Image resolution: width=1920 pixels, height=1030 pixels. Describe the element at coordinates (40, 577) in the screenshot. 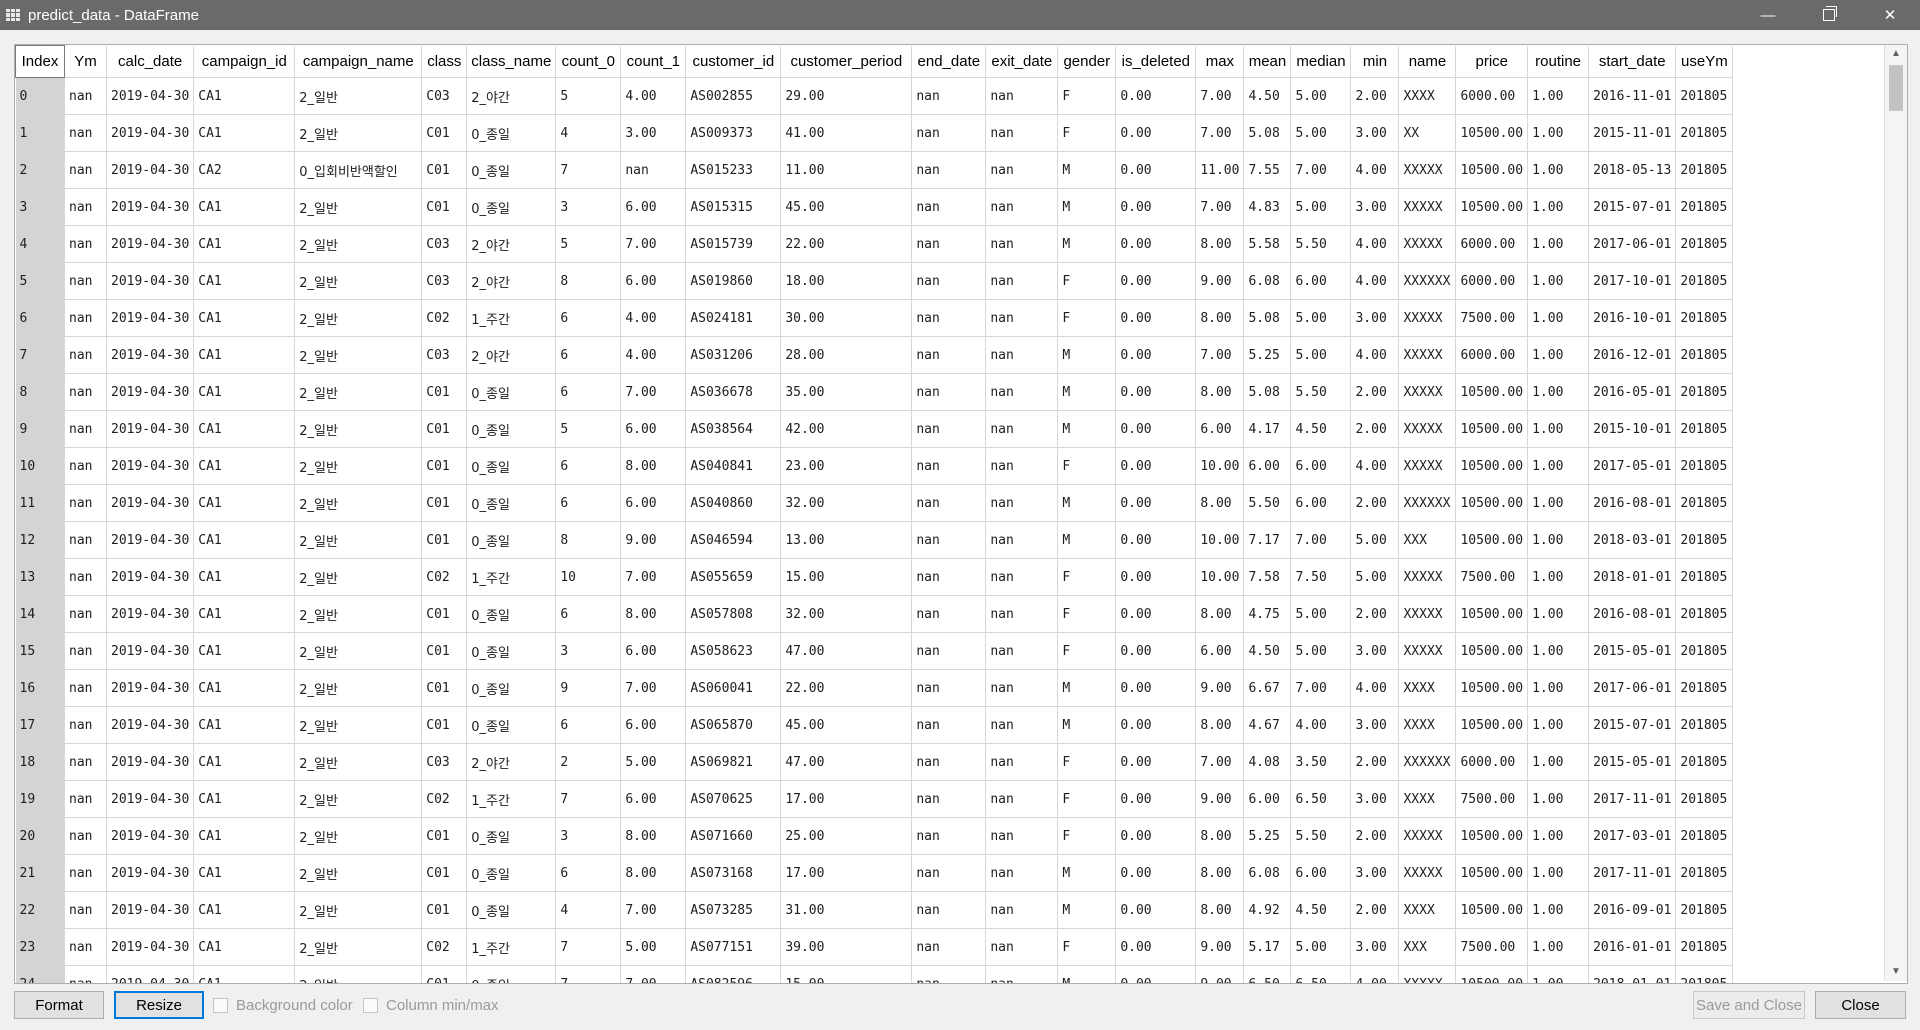

I see `row-index-cell: 13` at that location.